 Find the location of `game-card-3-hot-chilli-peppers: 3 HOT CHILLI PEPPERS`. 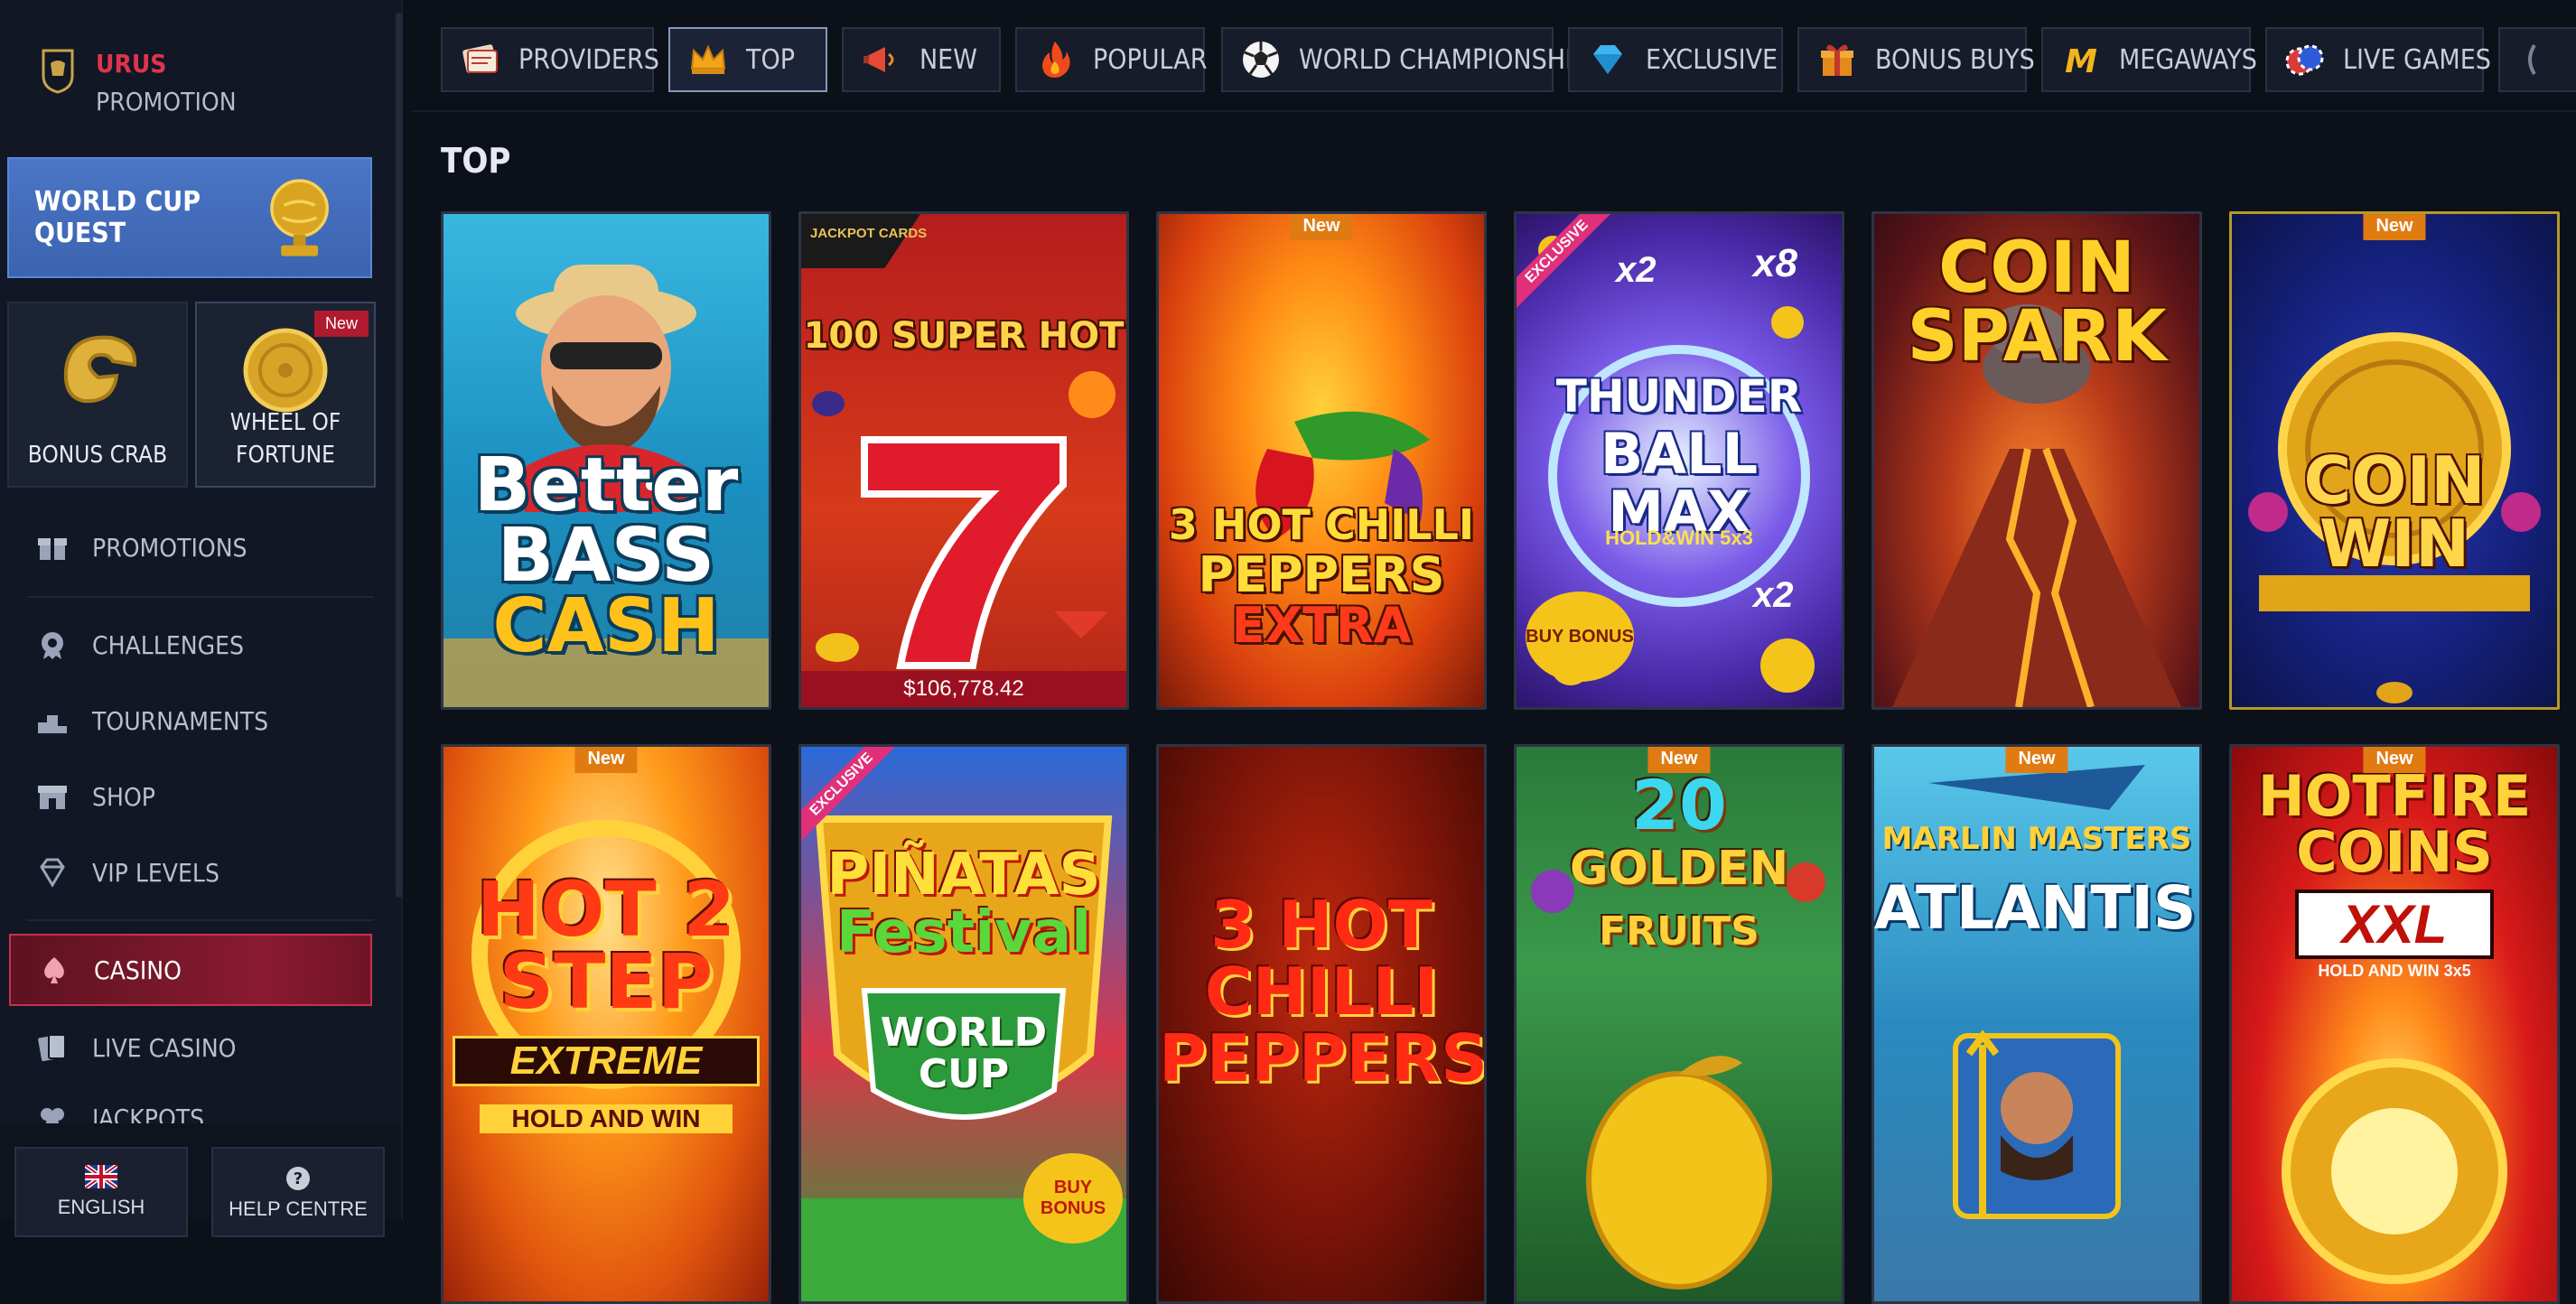

game-card-3-hot-chilli-peppers: 3 HOT CHILLI PEPPERS is located at coordinates (1321, 1024).